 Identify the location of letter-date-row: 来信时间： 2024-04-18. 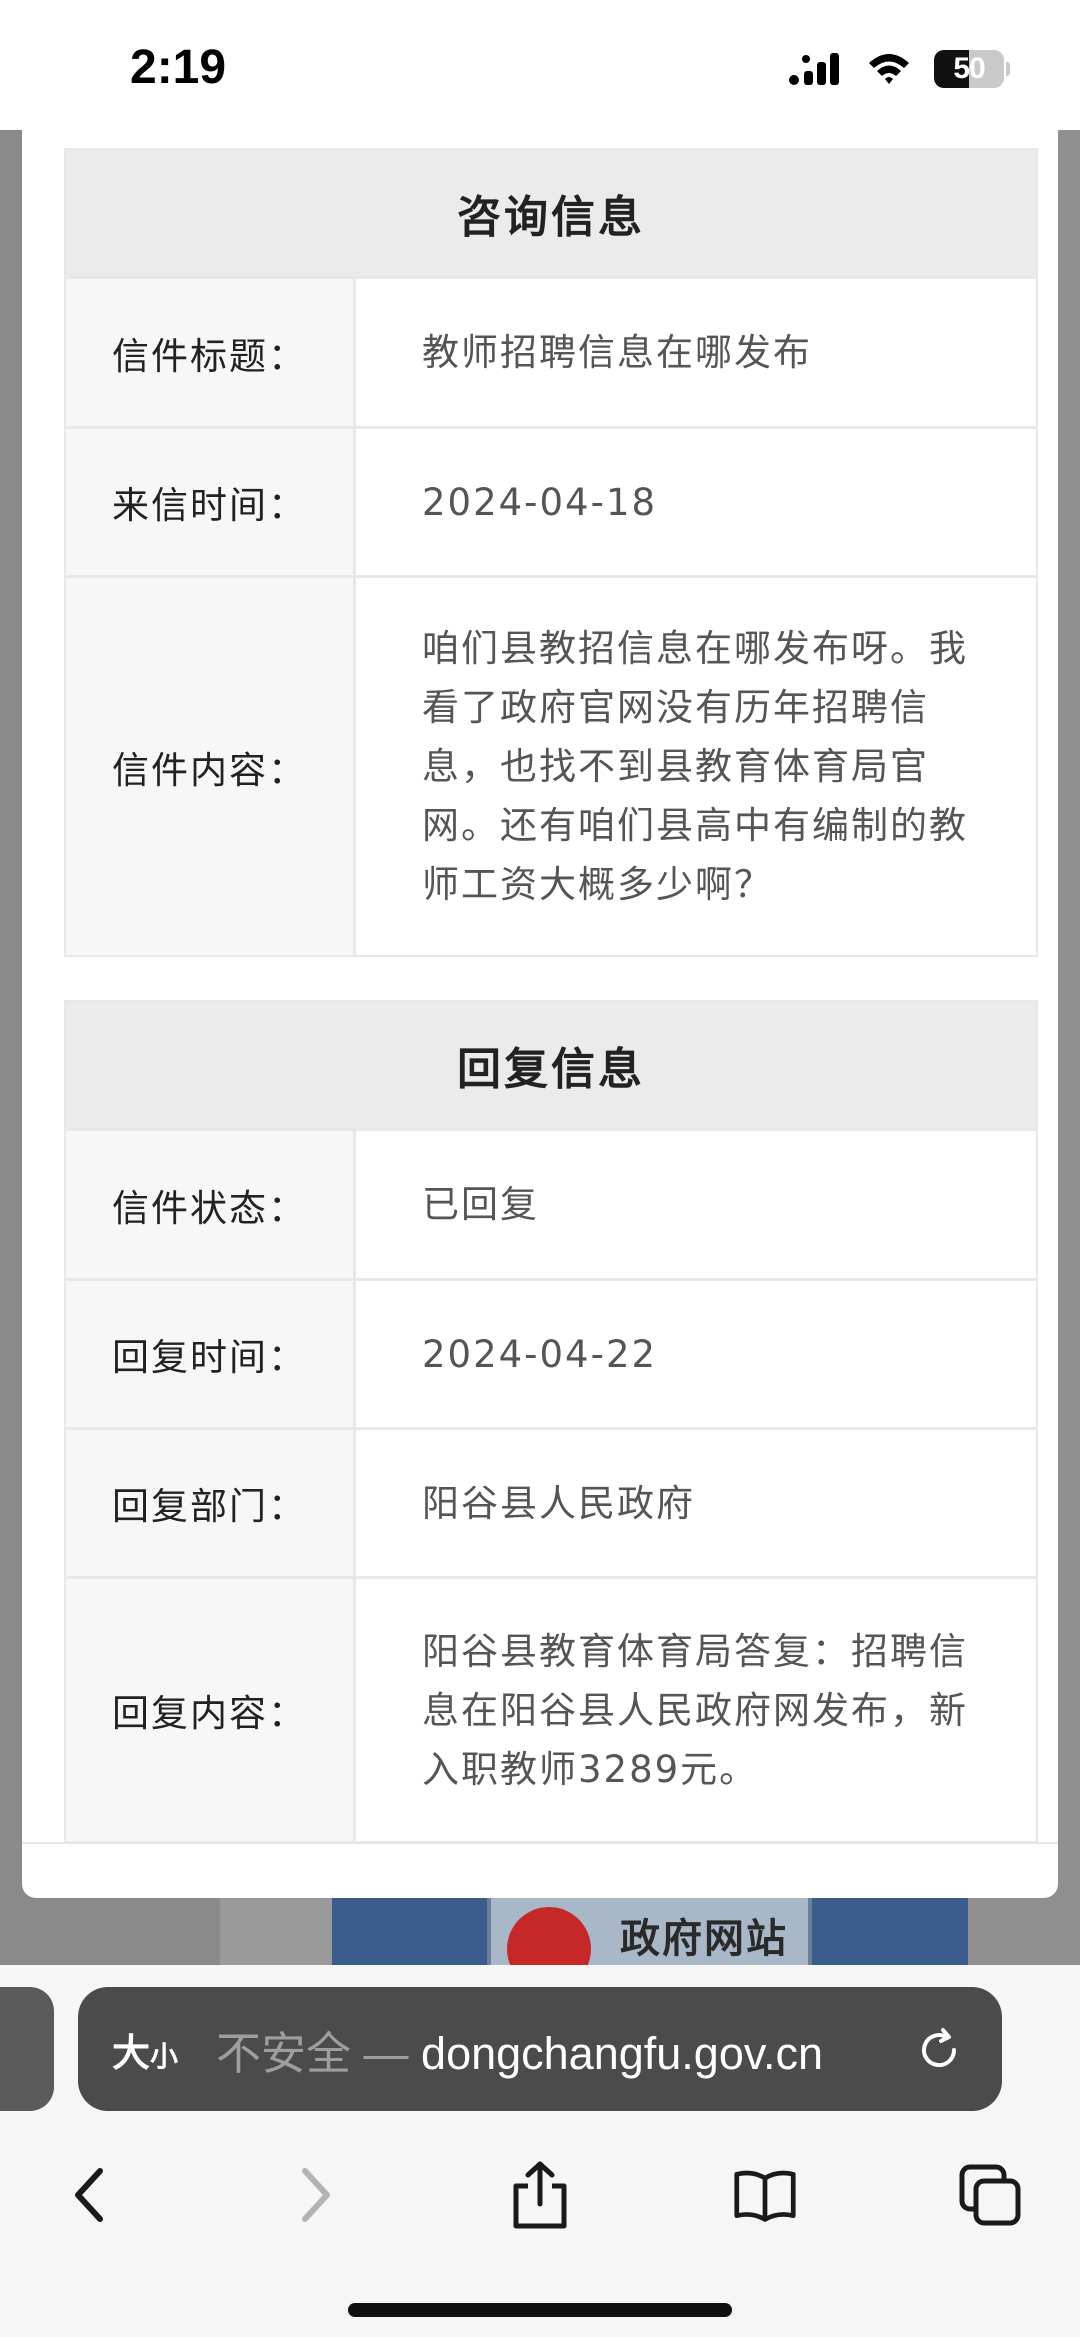
(551, 500).